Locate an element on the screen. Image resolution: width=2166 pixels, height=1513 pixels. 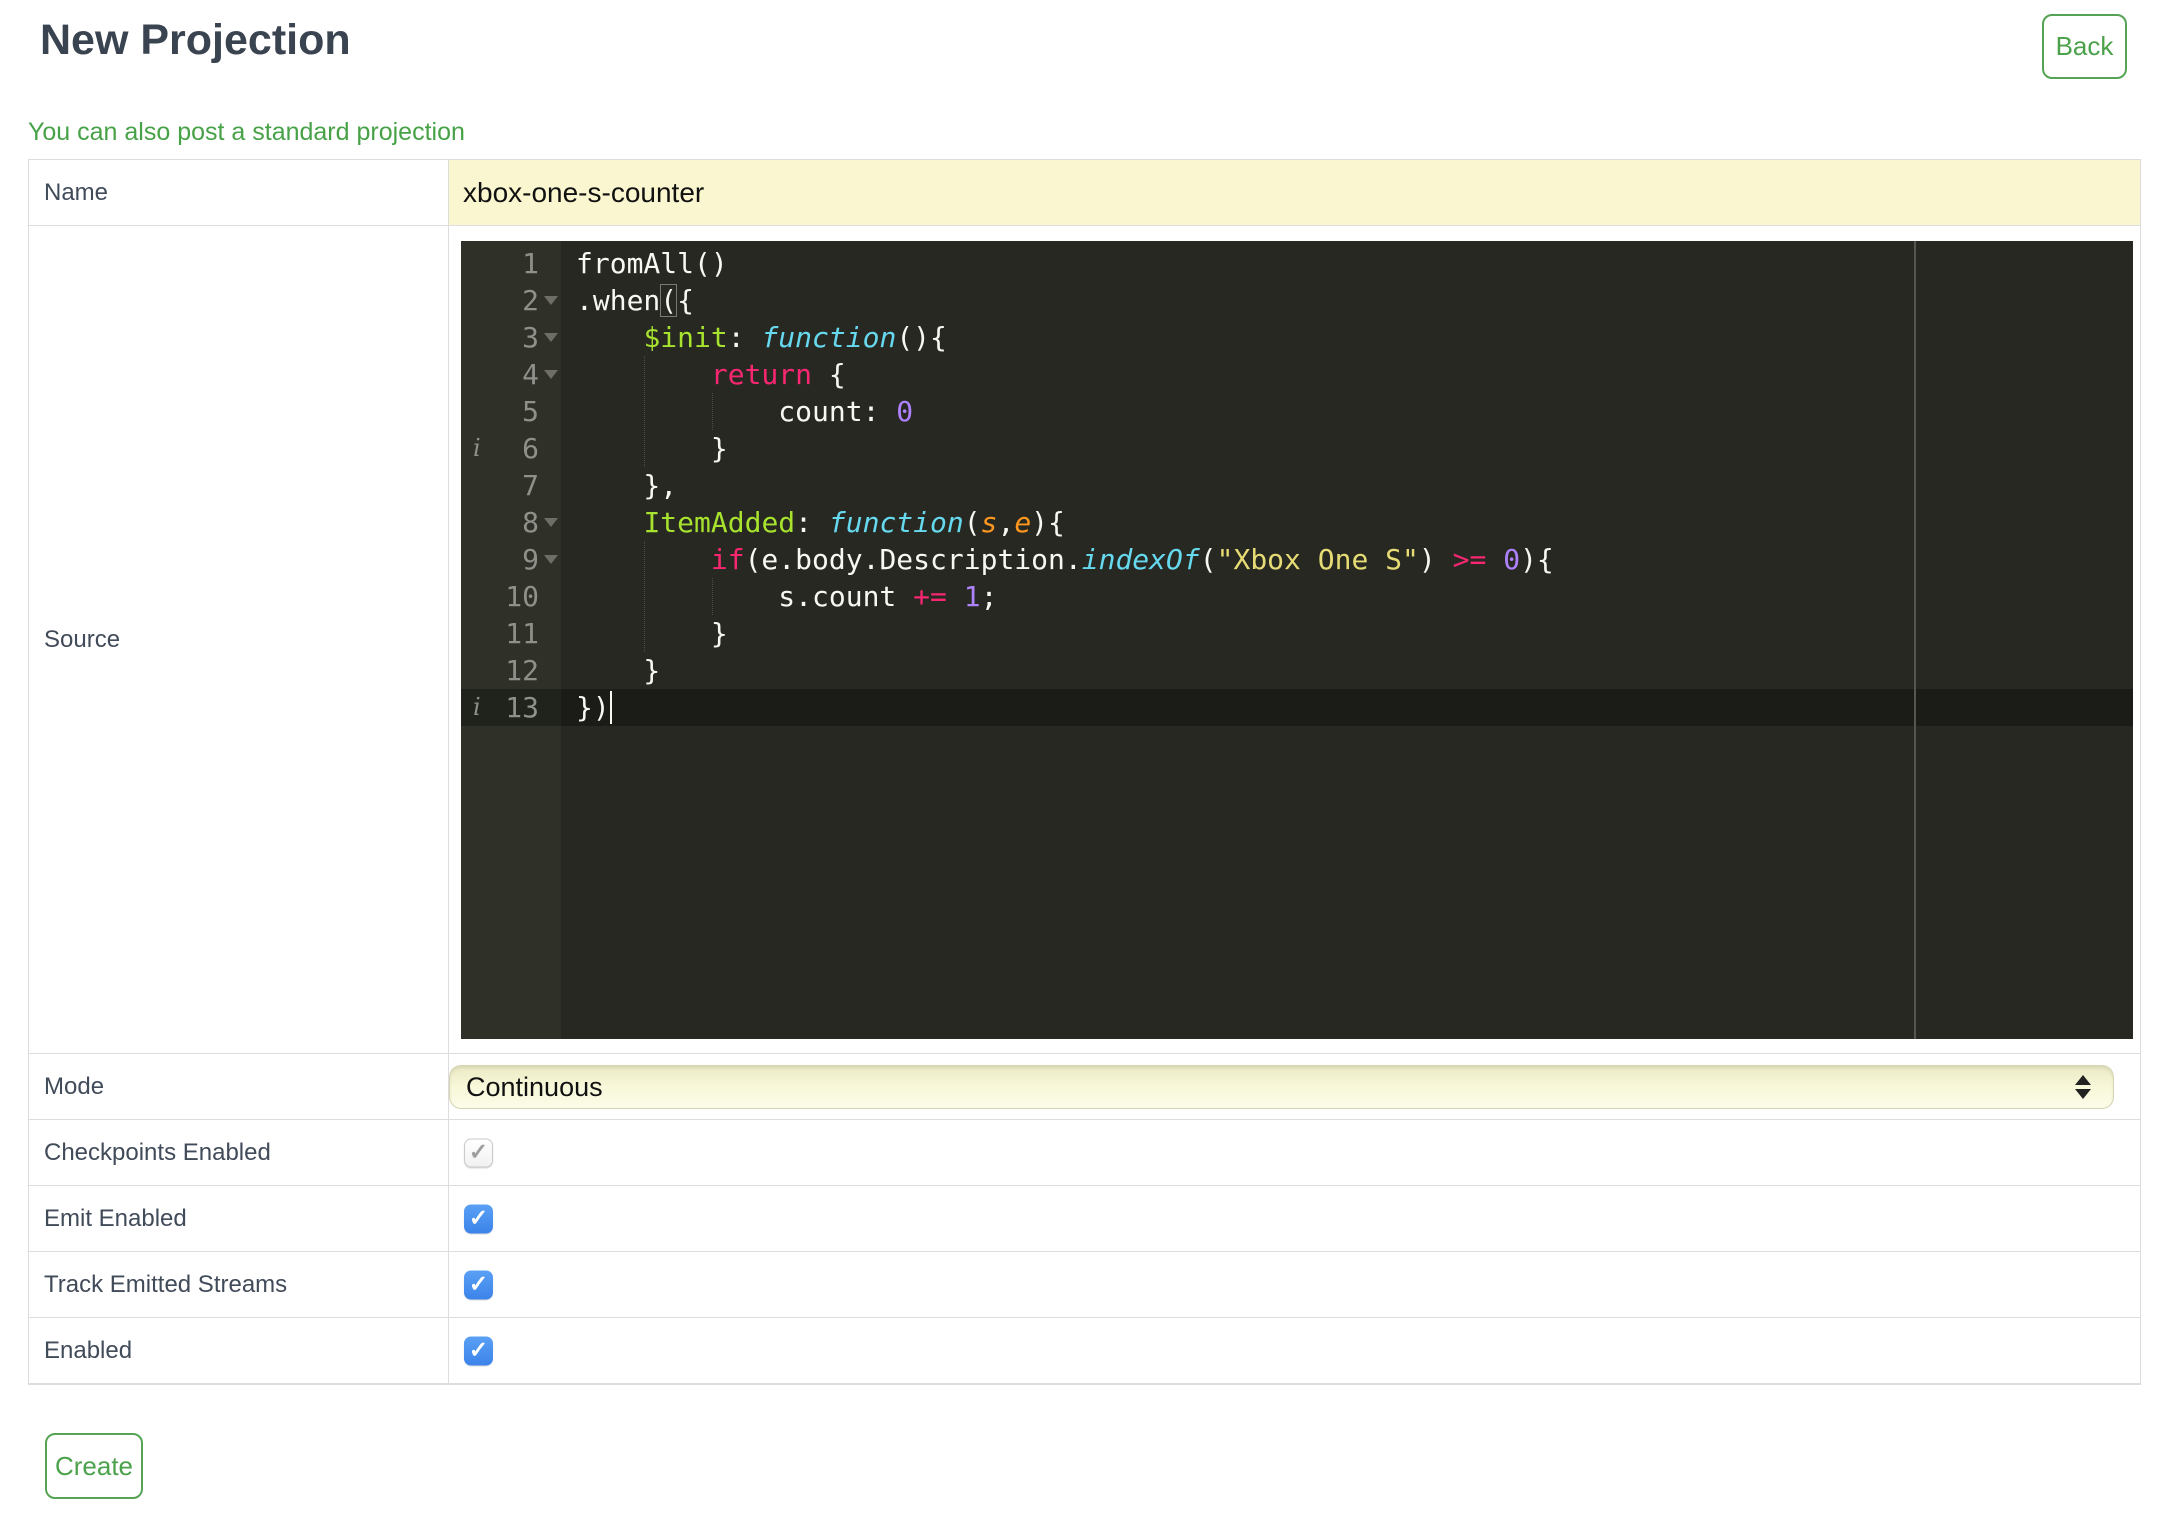
checkbox-enabled: ✓ is located at coordinates (478, 1350).